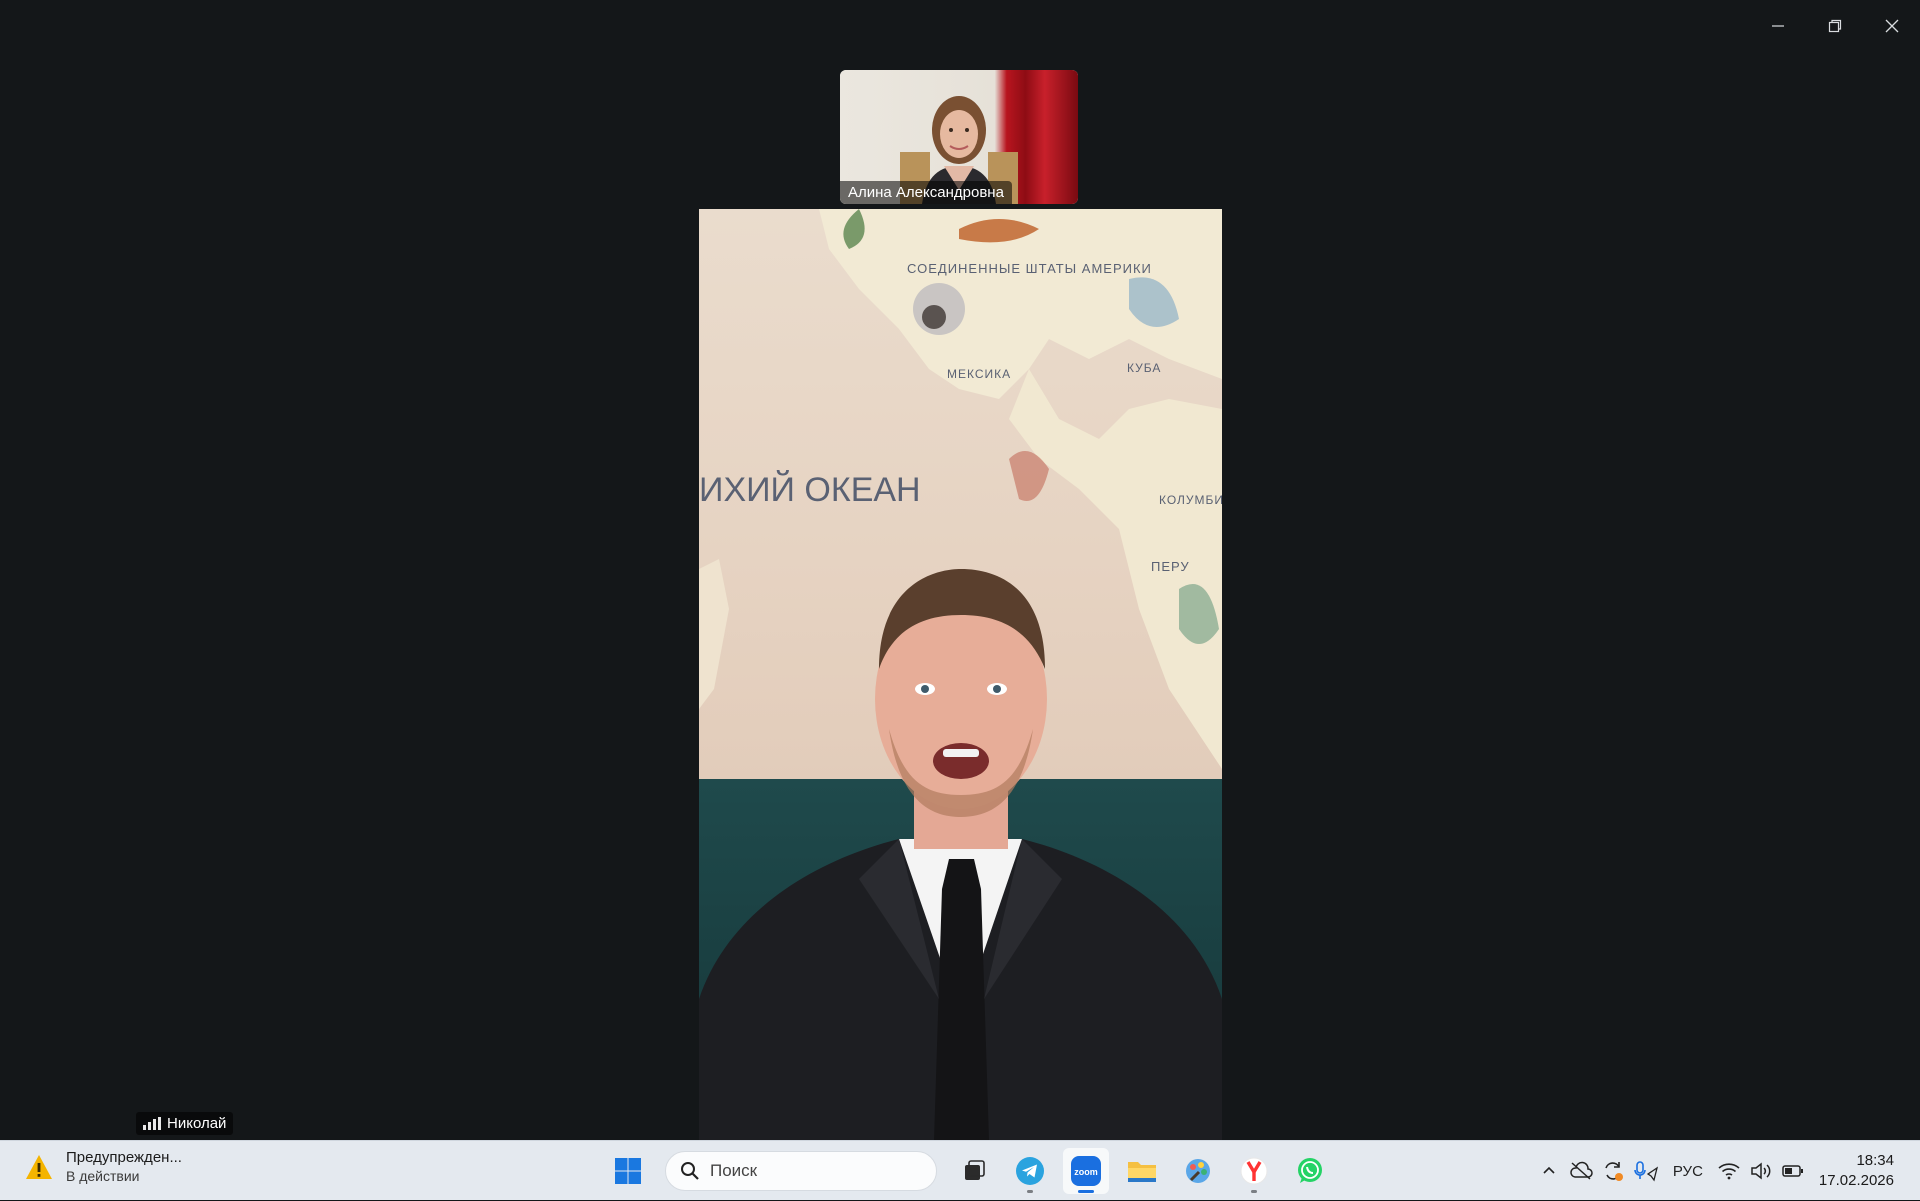 This screenshot has height=1201, width=1920. I want to click on yandex-browser-icon, so click(1254, 1171).